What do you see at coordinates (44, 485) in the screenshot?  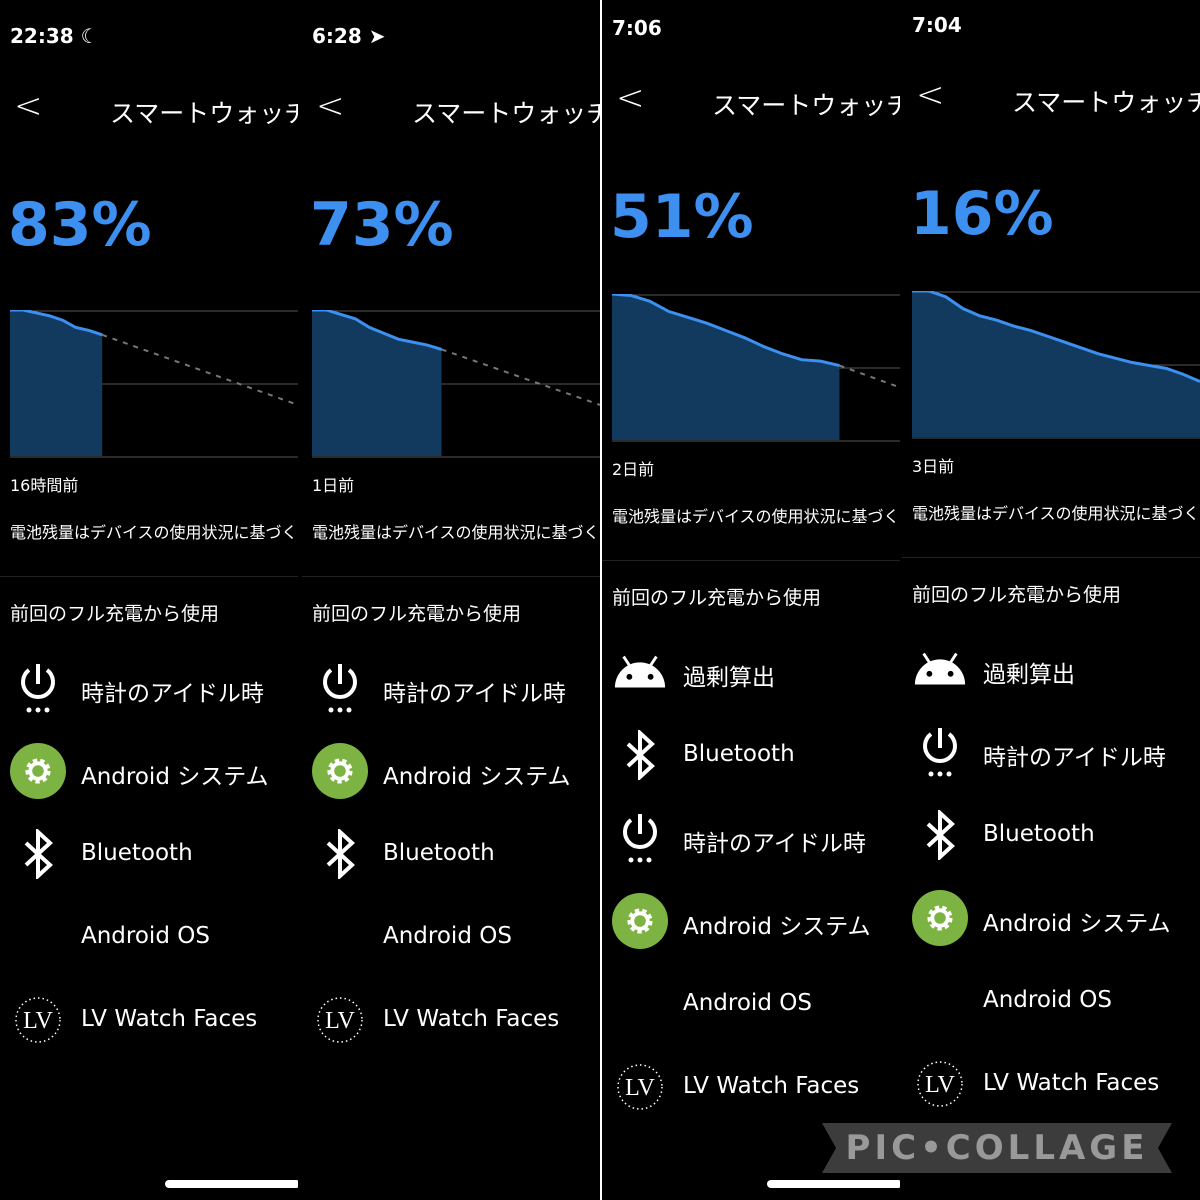 I see `chart-time-label: 16時間前` at bounding box center [44, 485].